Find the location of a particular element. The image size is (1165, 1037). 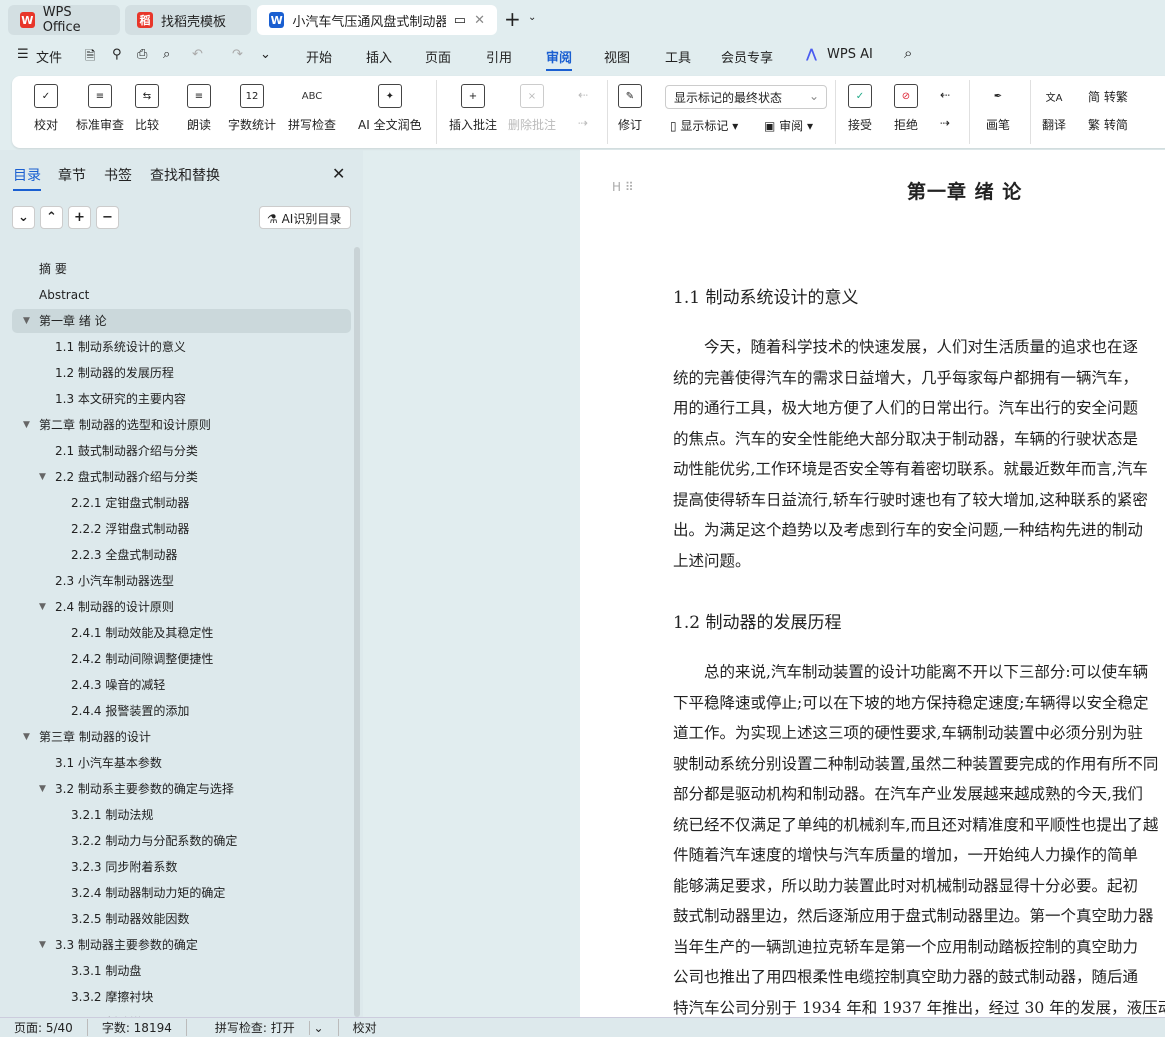

toc-item: 3.2.5 制动器效能因数 is located at coordinates (181, 919).